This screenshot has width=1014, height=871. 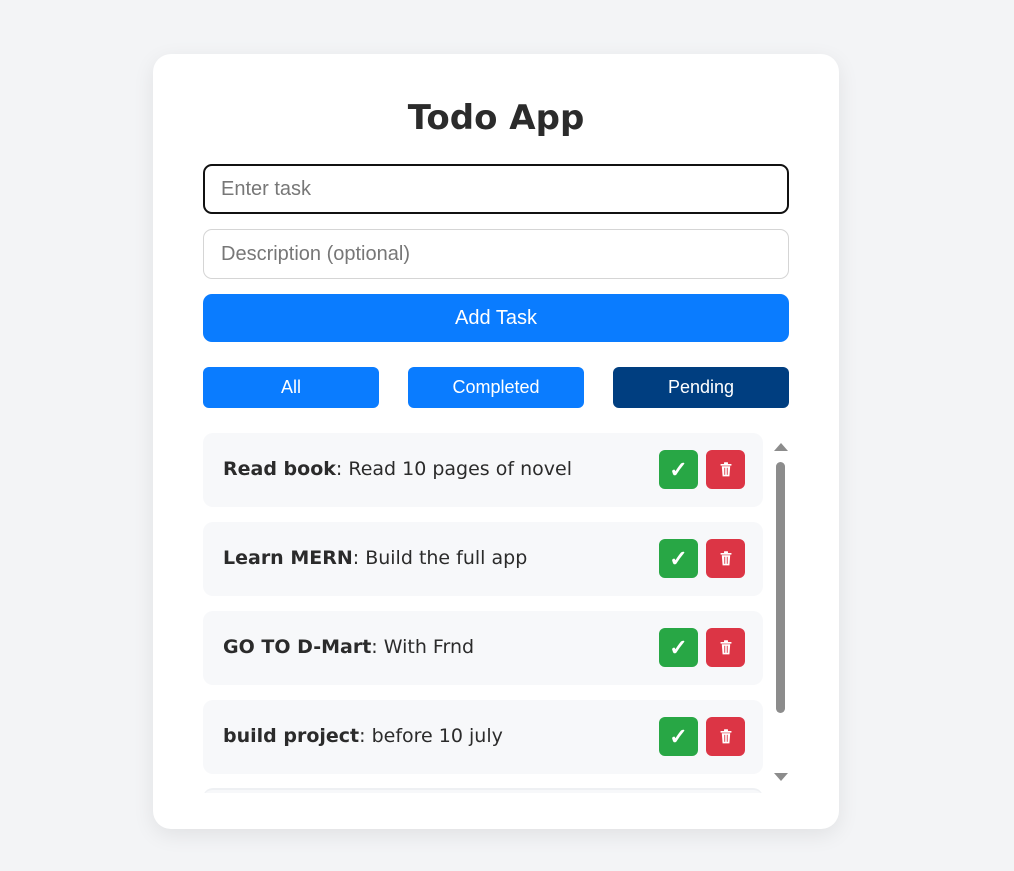 What do you see at coordinates (483, 790) in the screenshot?
I see `todo-item-partial` at bounding box center [483, 790].